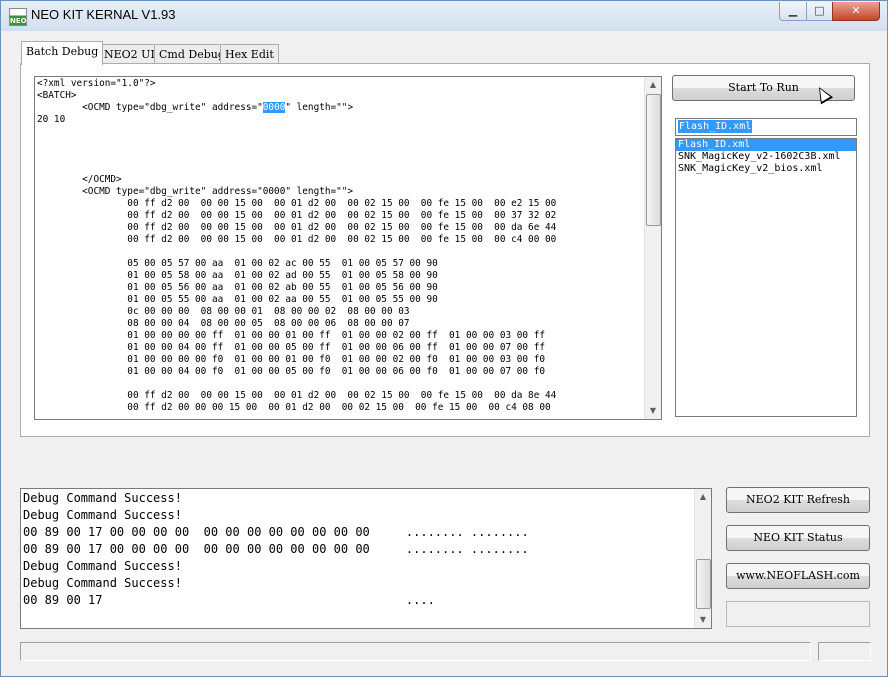 This screenshot has width=888, height=677. What do you see at coordinates (62, 53) in the screenshot?
I see `tab-batch-debug: Batch Debug` at bounding box center [62, 53].